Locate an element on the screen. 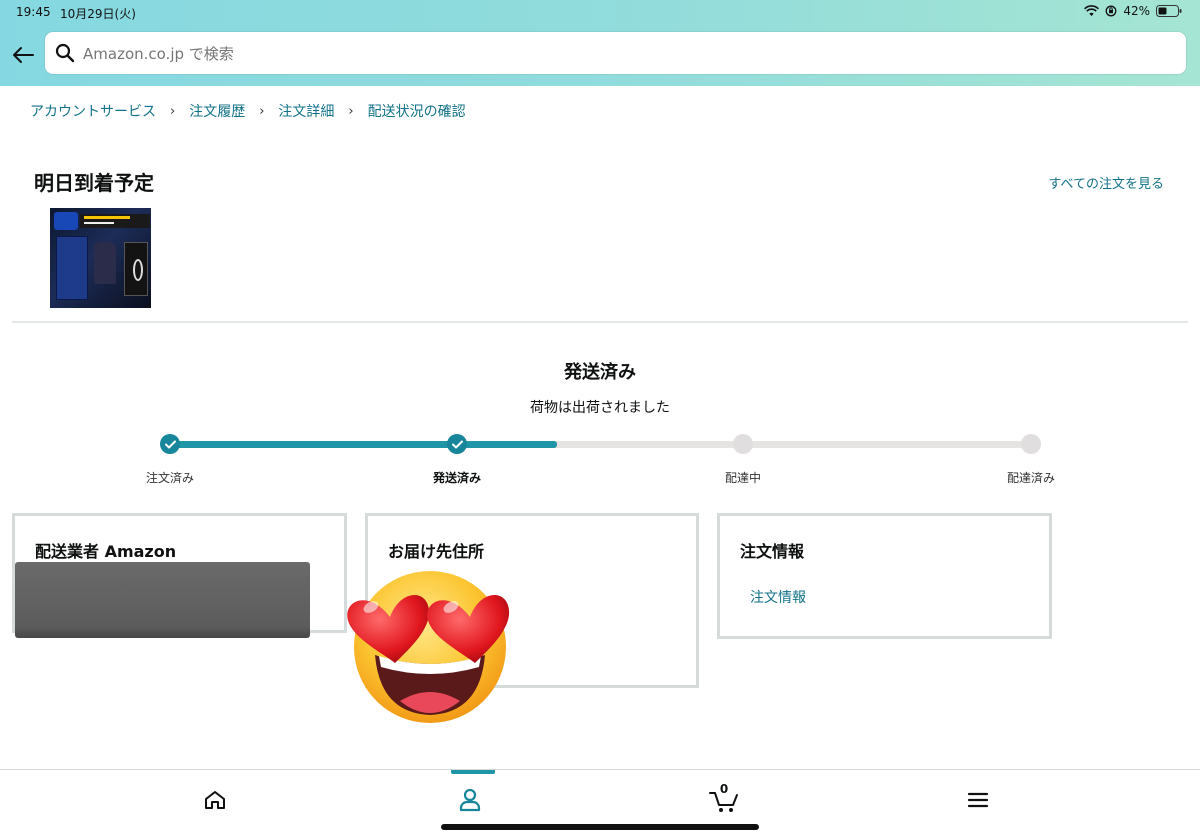  nav-home-button is located at coordinates (215, 800).